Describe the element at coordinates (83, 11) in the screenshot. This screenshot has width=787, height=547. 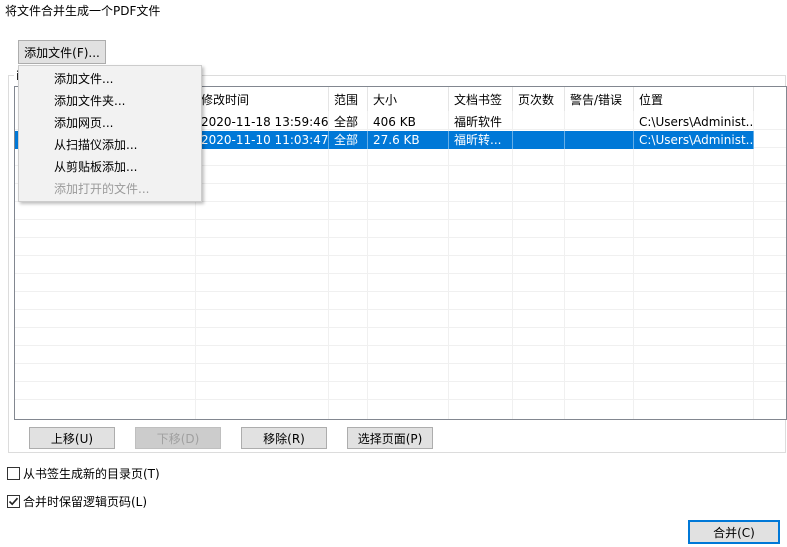
I see `window-title: 将文件合并生成一个PDF文件` at that location.